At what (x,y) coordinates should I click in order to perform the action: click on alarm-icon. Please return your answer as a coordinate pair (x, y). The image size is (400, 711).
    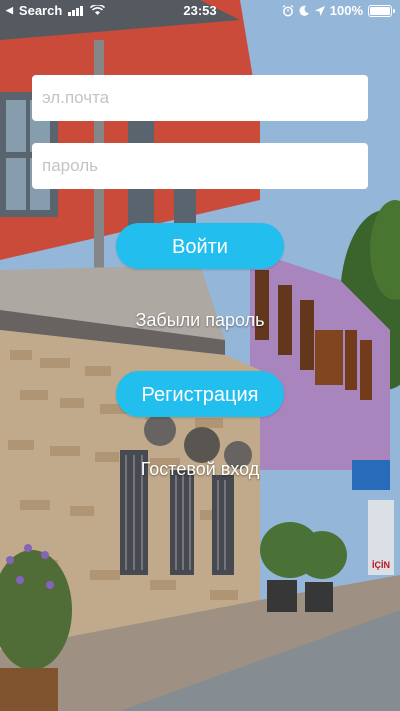
    Looking at the image, I should click on (288, 10).